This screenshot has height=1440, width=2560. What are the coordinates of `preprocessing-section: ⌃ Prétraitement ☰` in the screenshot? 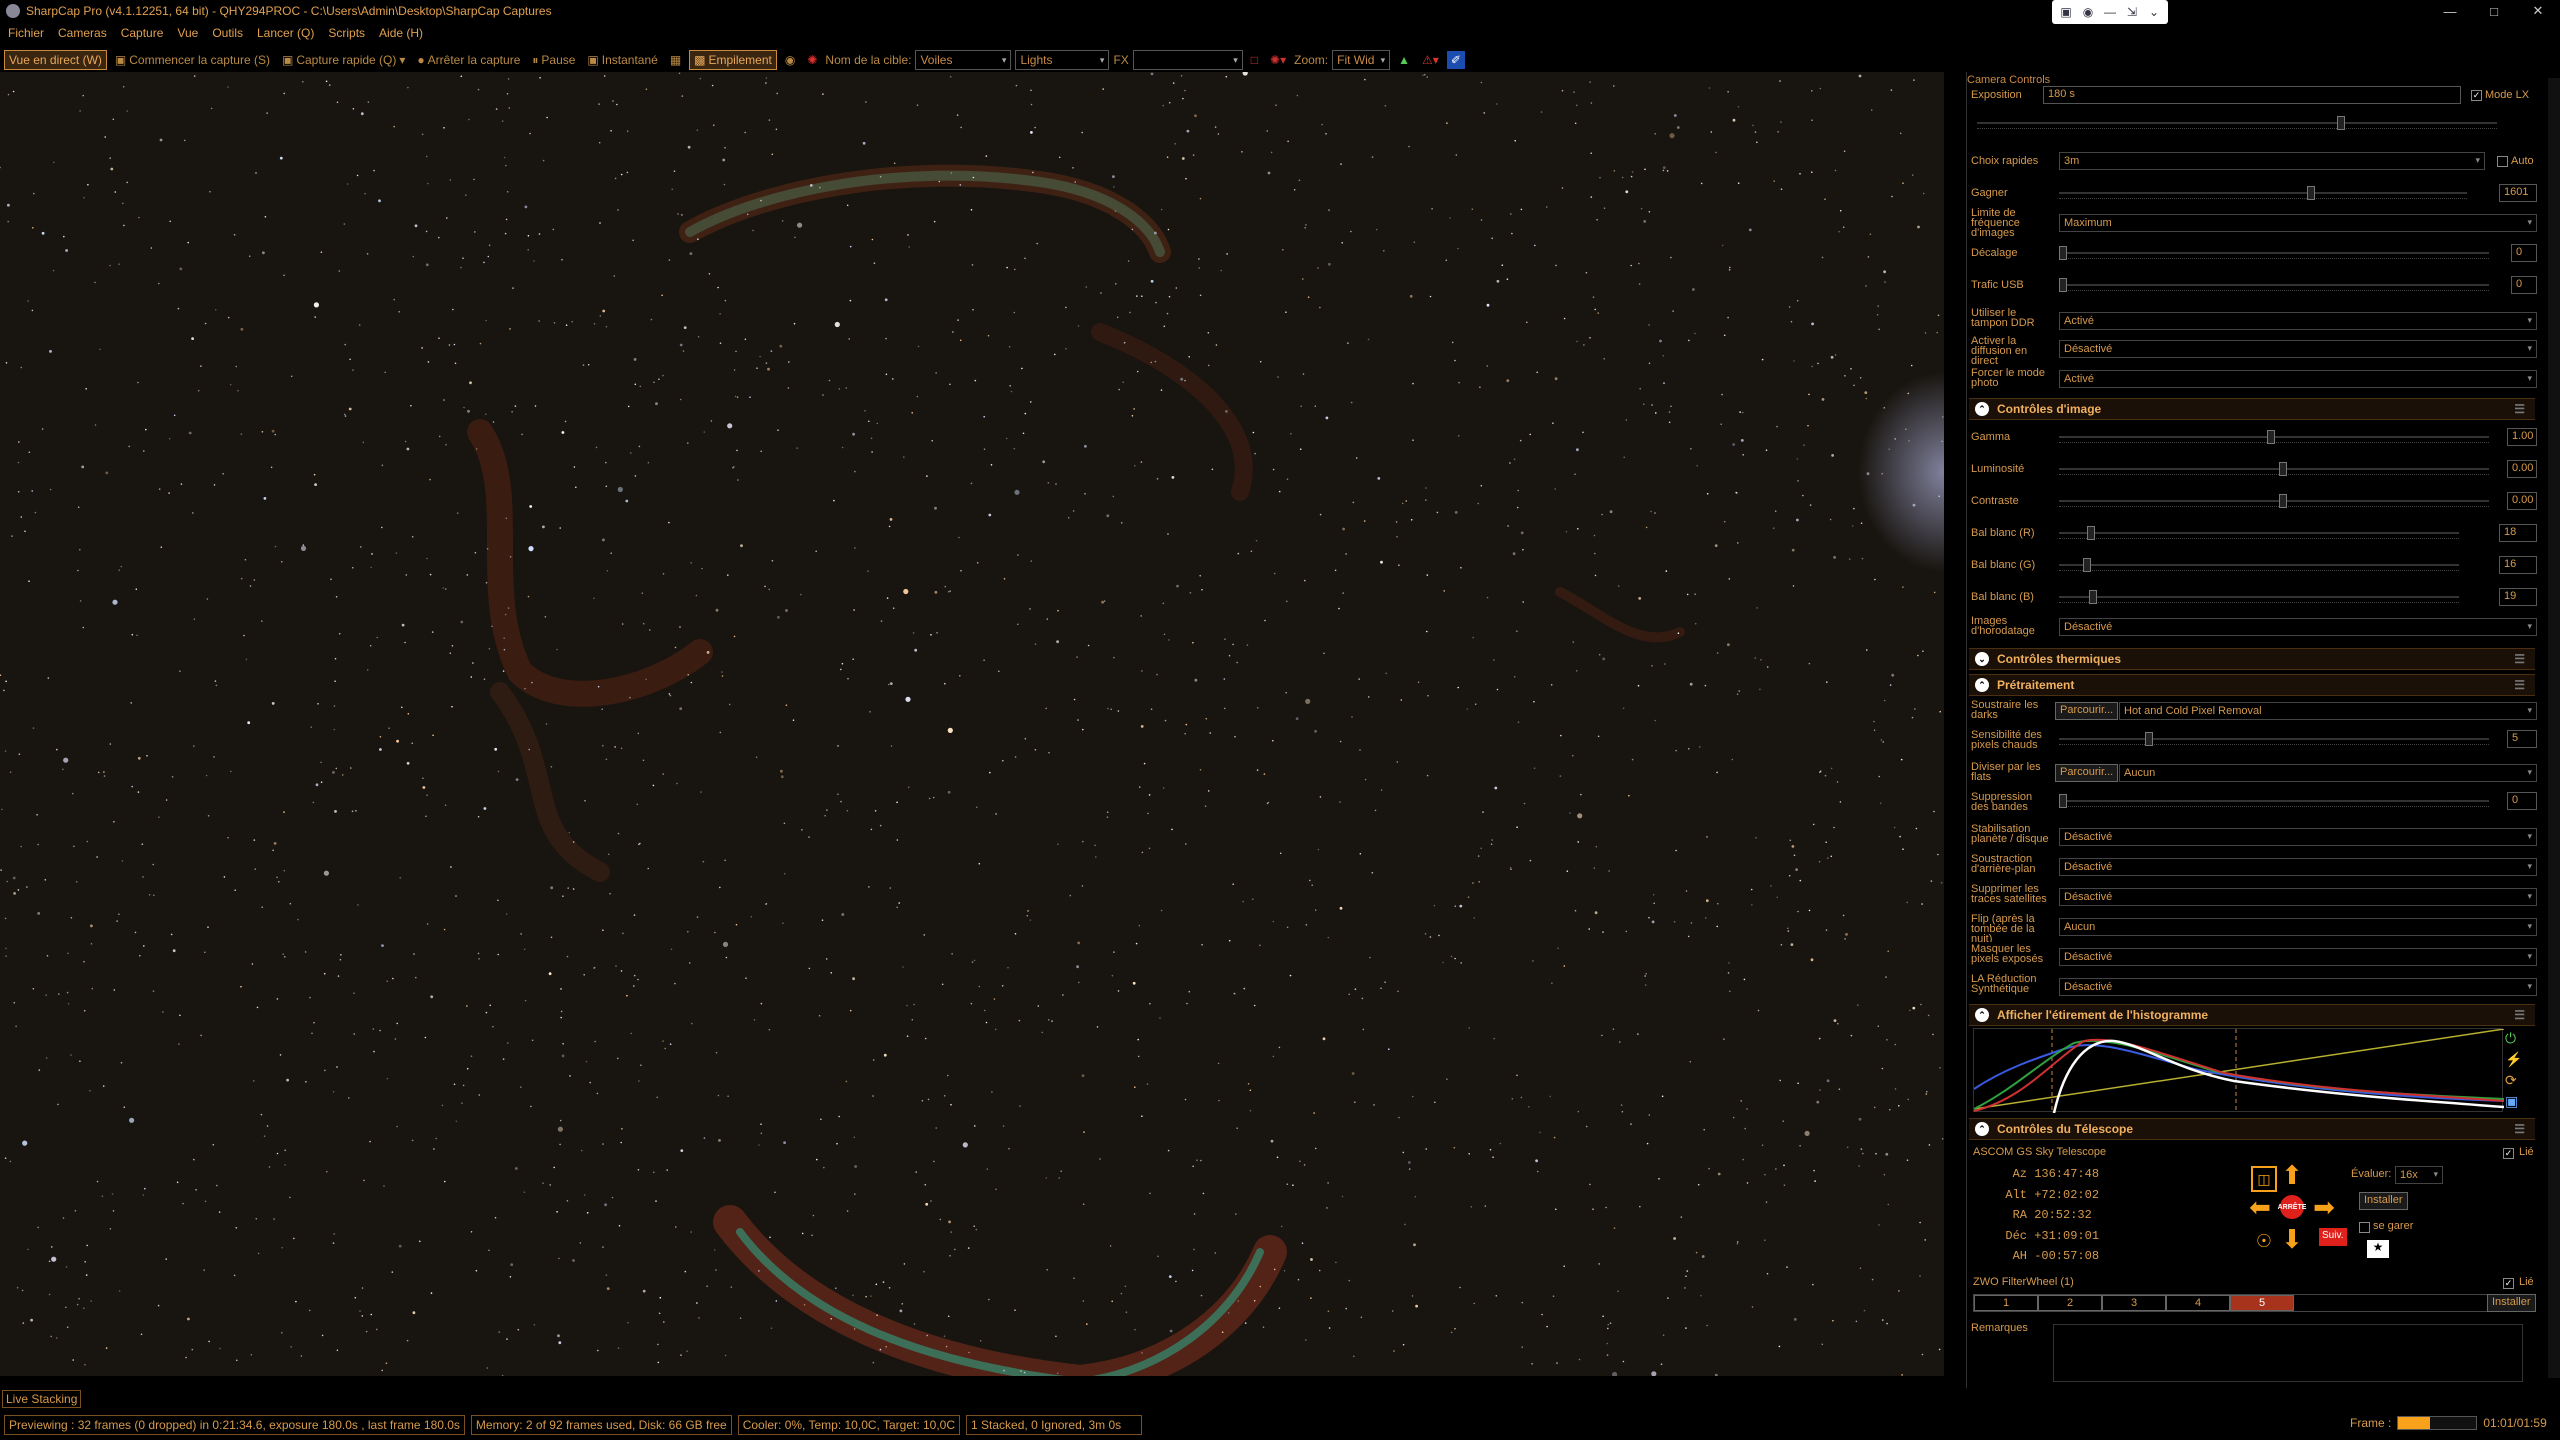 It's located at (2252, 685).